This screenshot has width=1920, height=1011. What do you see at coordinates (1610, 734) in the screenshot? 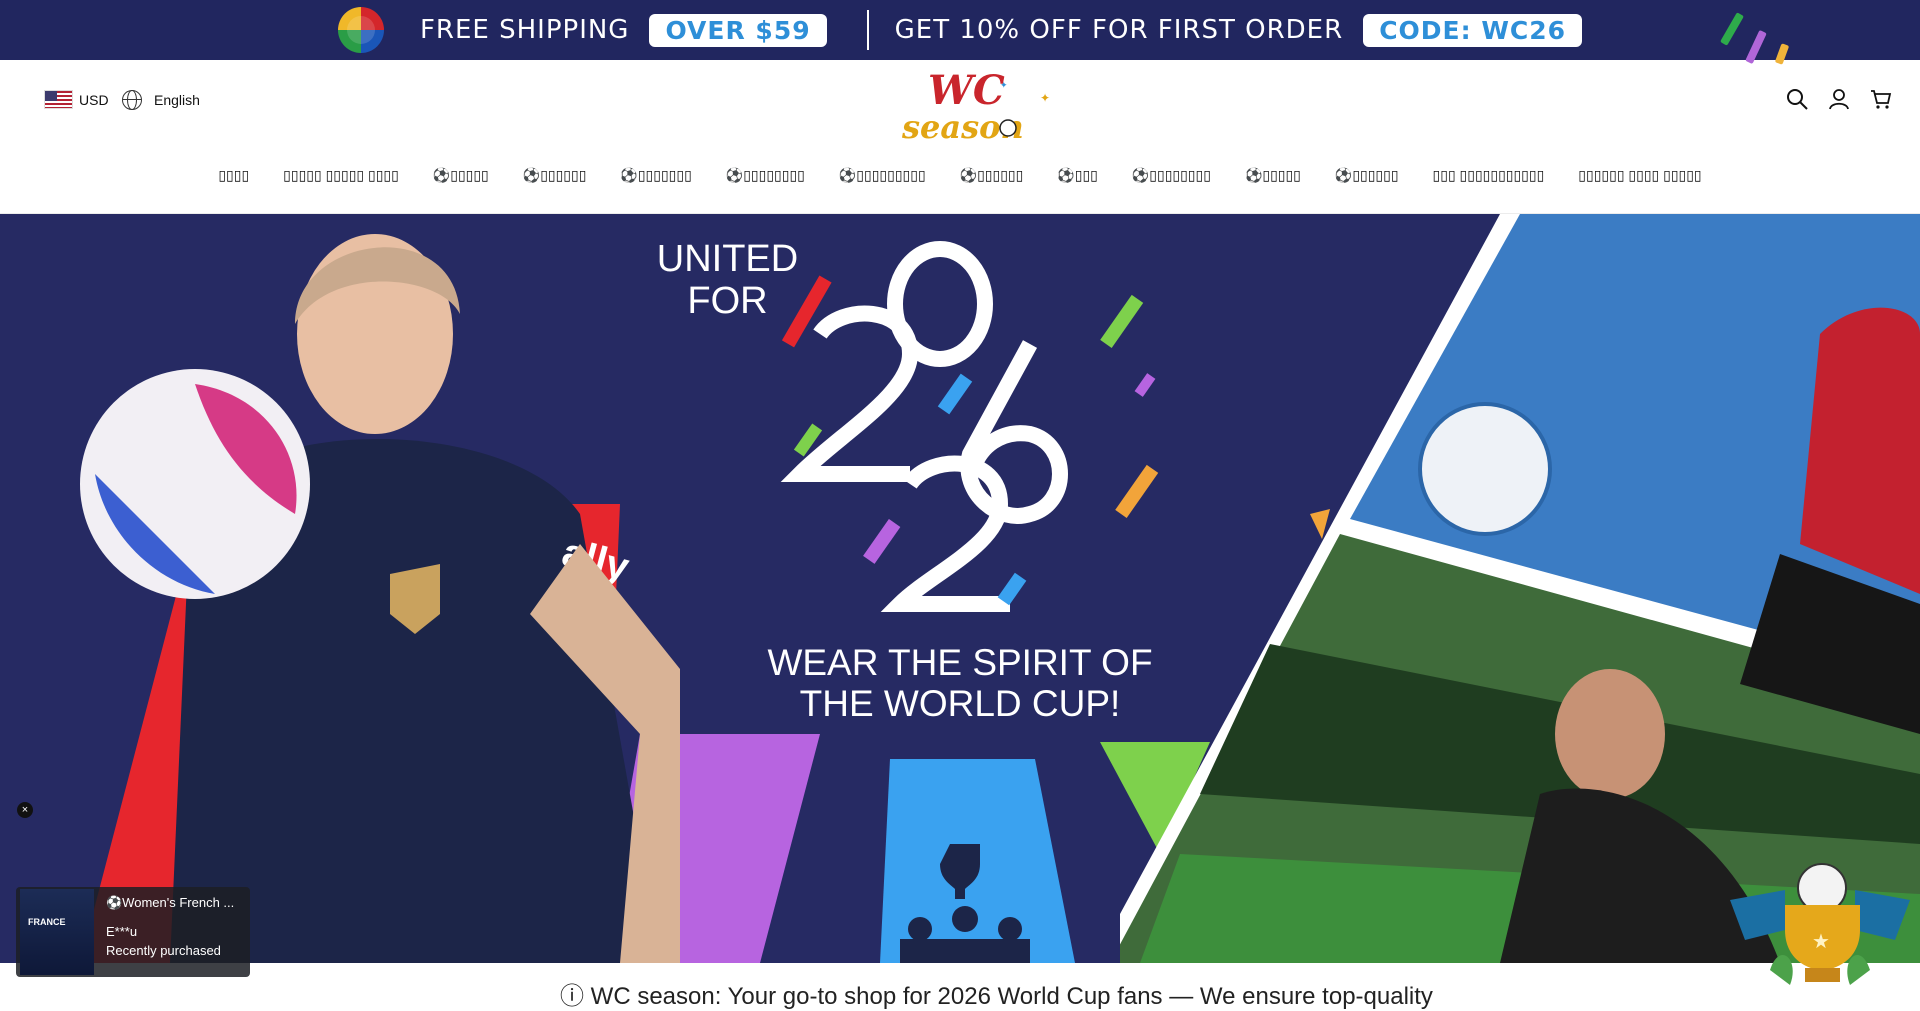
I see `smiling-player` at bounding box center [1610, 734].